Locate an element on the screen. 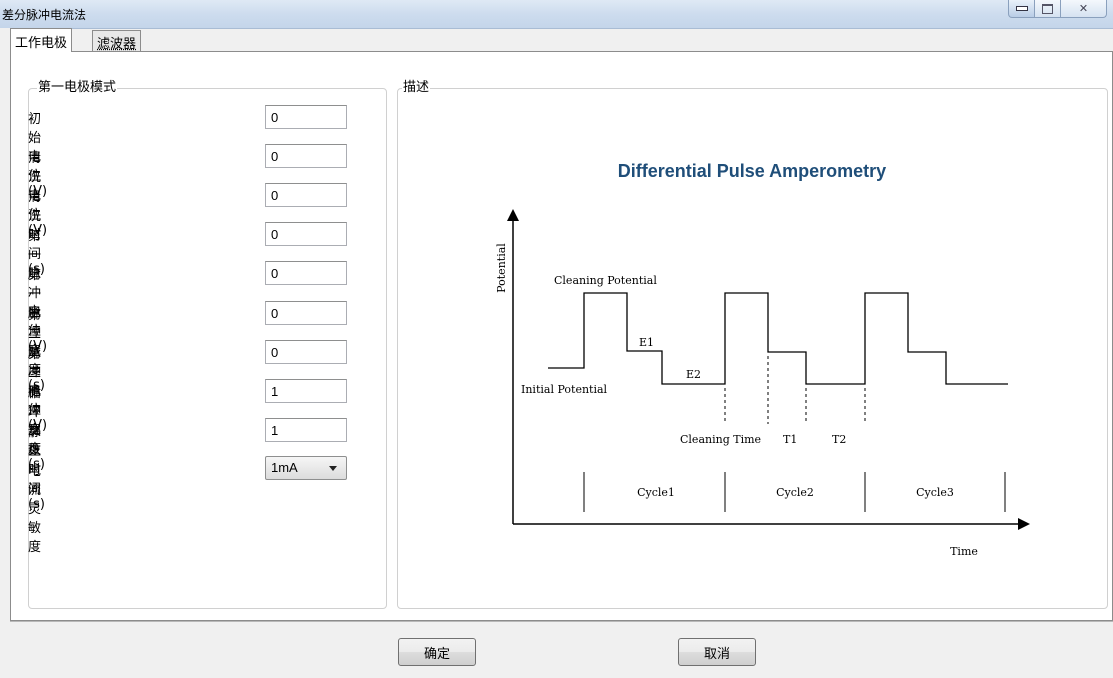 The height and width of the screenshot is (678, 1113). maximize-icon is located at coordinates (1047, 8).